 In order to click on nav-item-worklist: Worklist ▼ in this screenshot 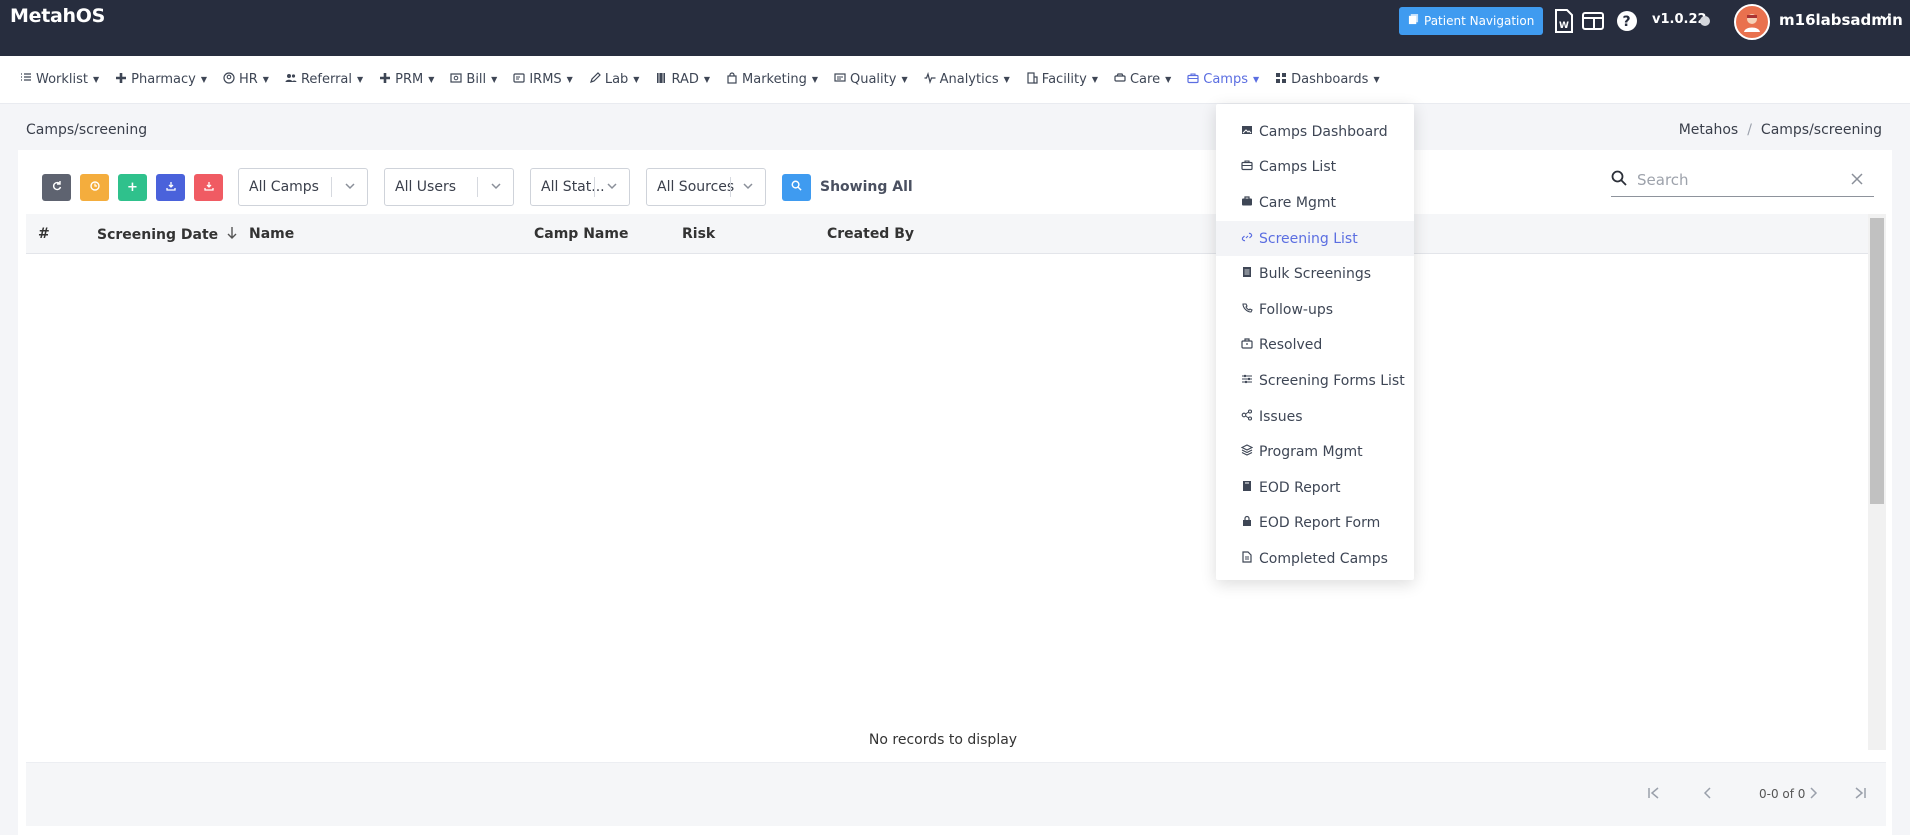, I will do `click(59, 80)`.